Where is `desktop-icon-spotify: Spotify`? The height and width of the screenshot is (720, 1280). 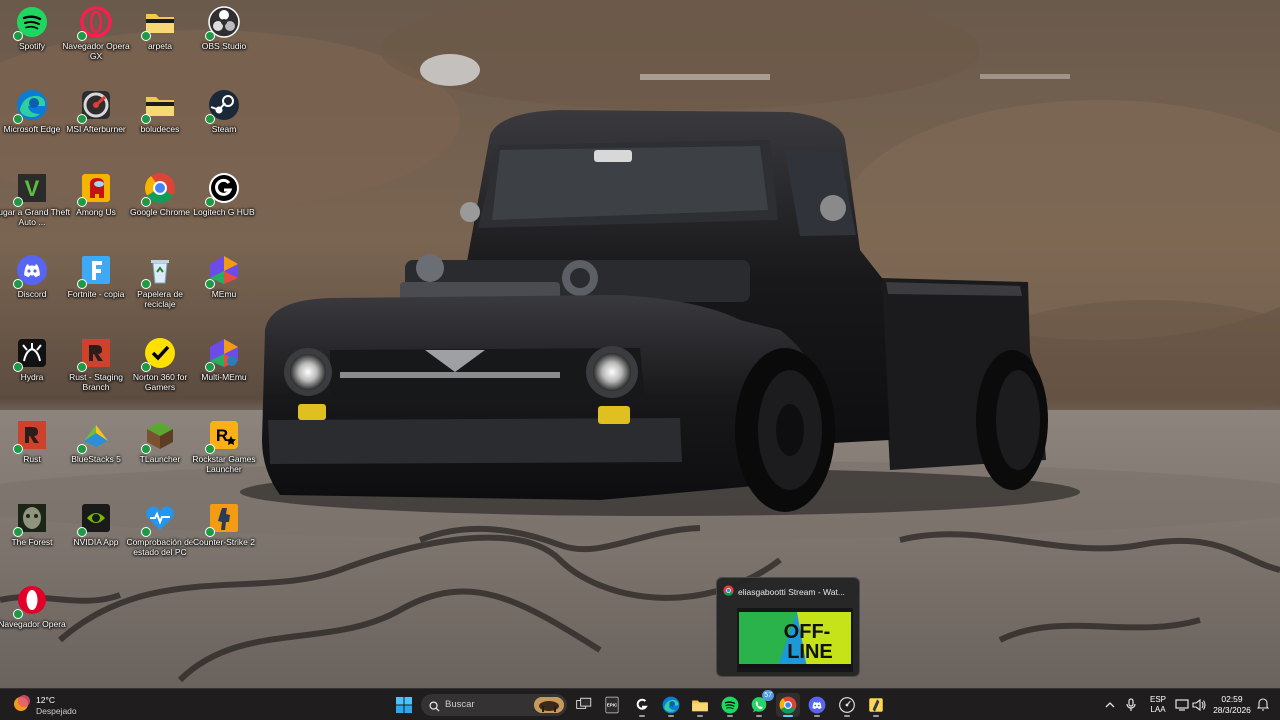
desktop-icon-spotify: Spotify is located at coordinates (32, 42).